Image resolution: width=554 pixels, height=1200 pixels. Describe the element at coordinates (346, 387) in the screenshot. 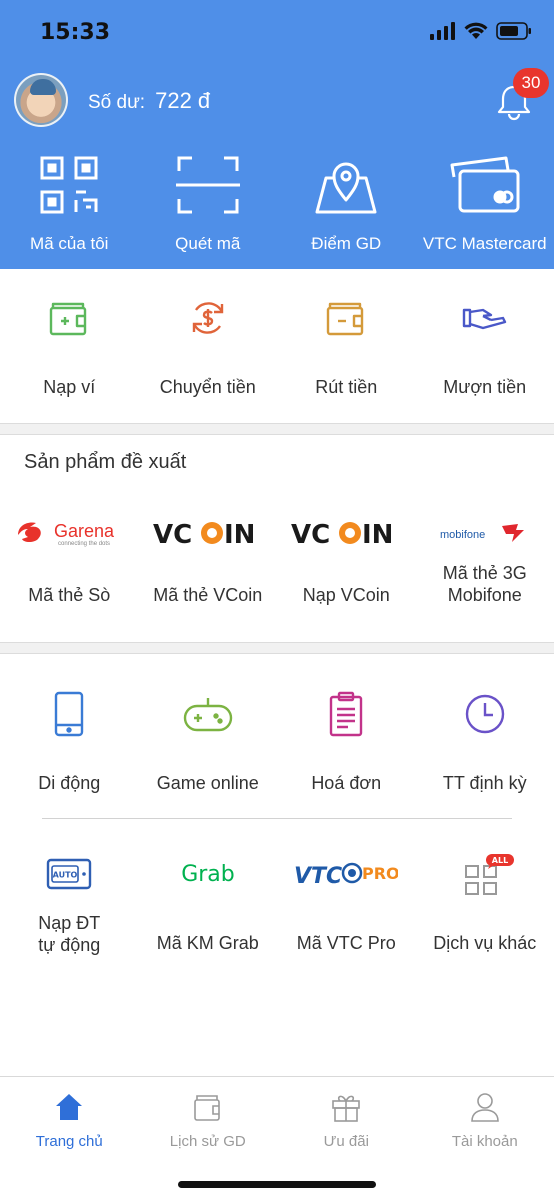

I see `wallet-action-label: Rút tiền` at that location.